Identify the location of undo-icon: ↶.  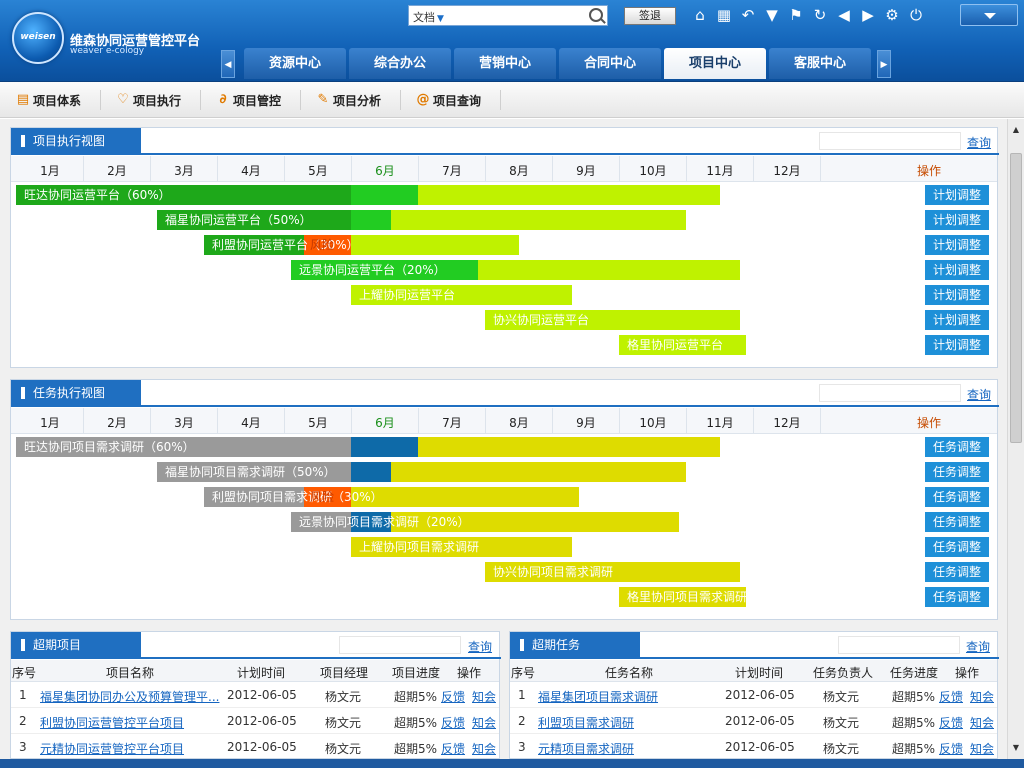
(748, 15).